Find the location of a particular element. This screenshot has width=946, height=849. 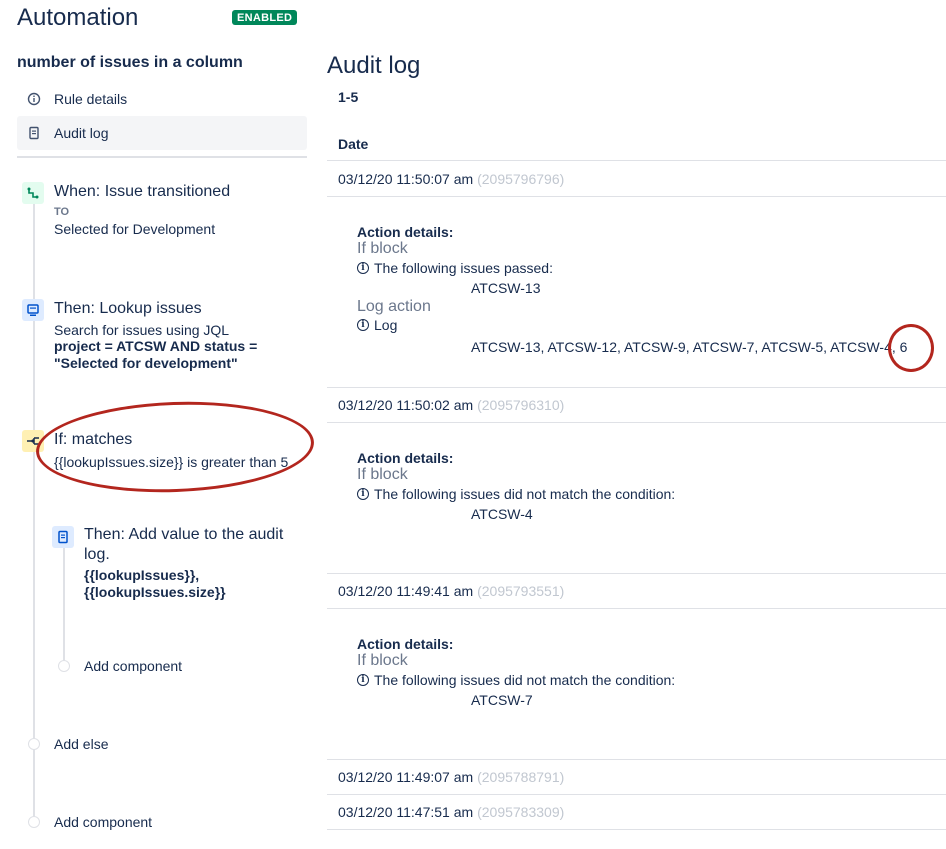

component-title: When: Issue transitioned is located at coordinates (142, 191).